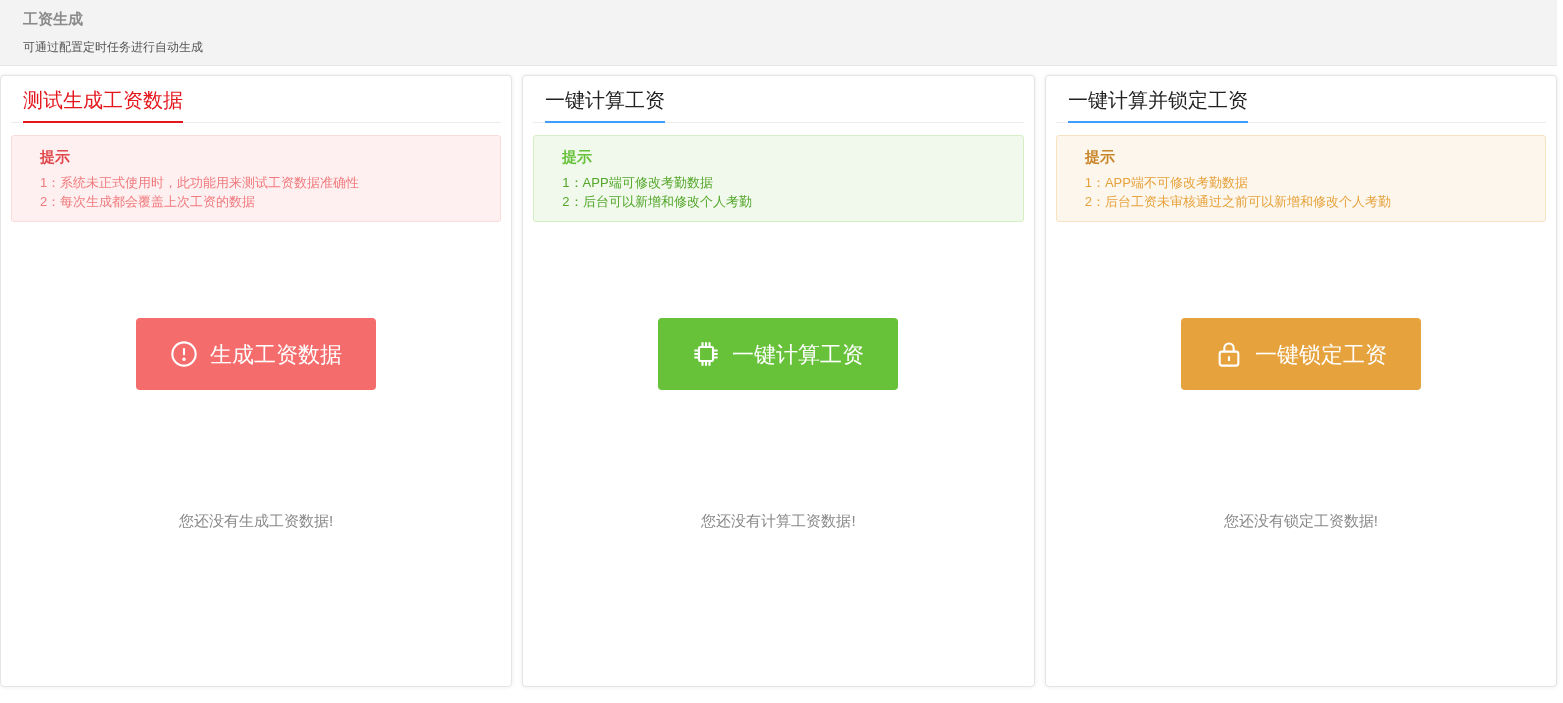  What do you see at coordinates (657, 202) in the screenshot?
I see `tip-text: 2：后台可以新增和修改个人考勤` at bounding box center [657, 202].